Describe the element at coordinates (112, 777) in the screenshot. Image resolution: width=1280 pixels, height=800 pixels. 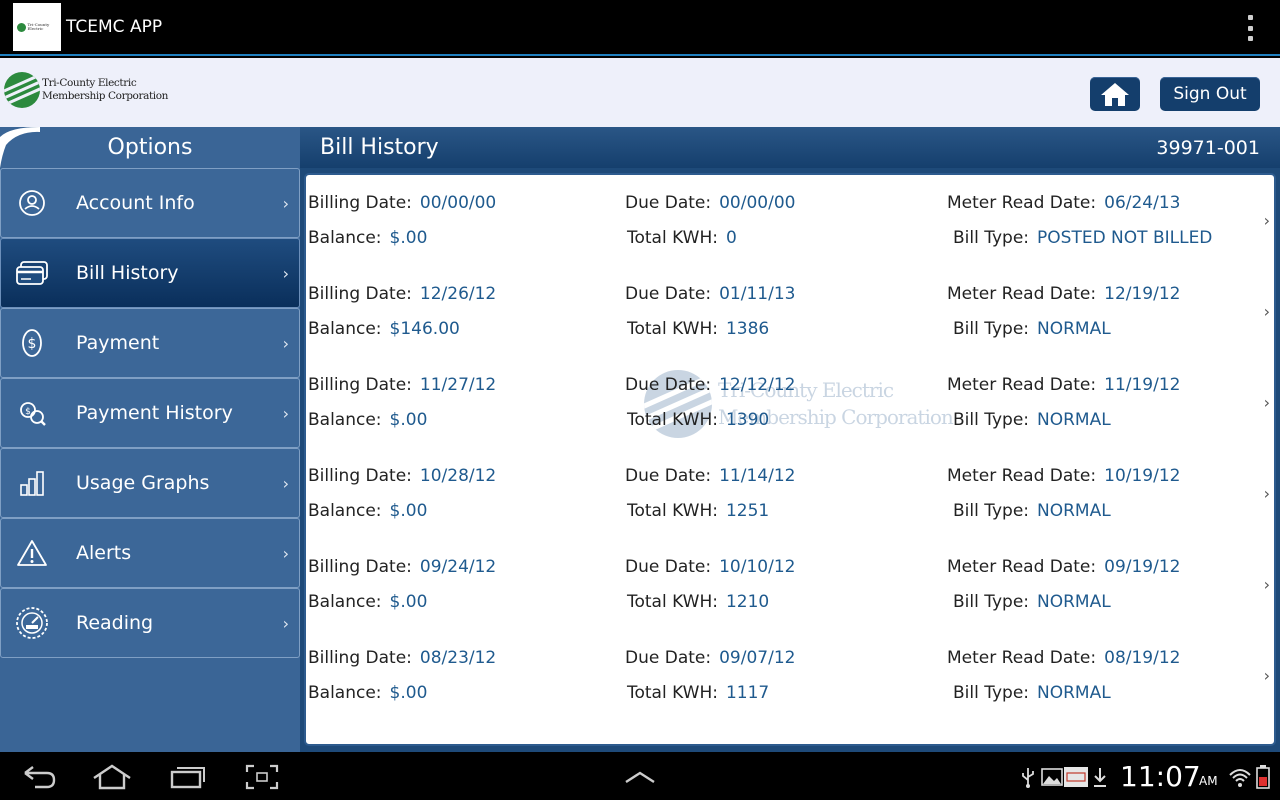
I see `home-nav-icon` at that location.